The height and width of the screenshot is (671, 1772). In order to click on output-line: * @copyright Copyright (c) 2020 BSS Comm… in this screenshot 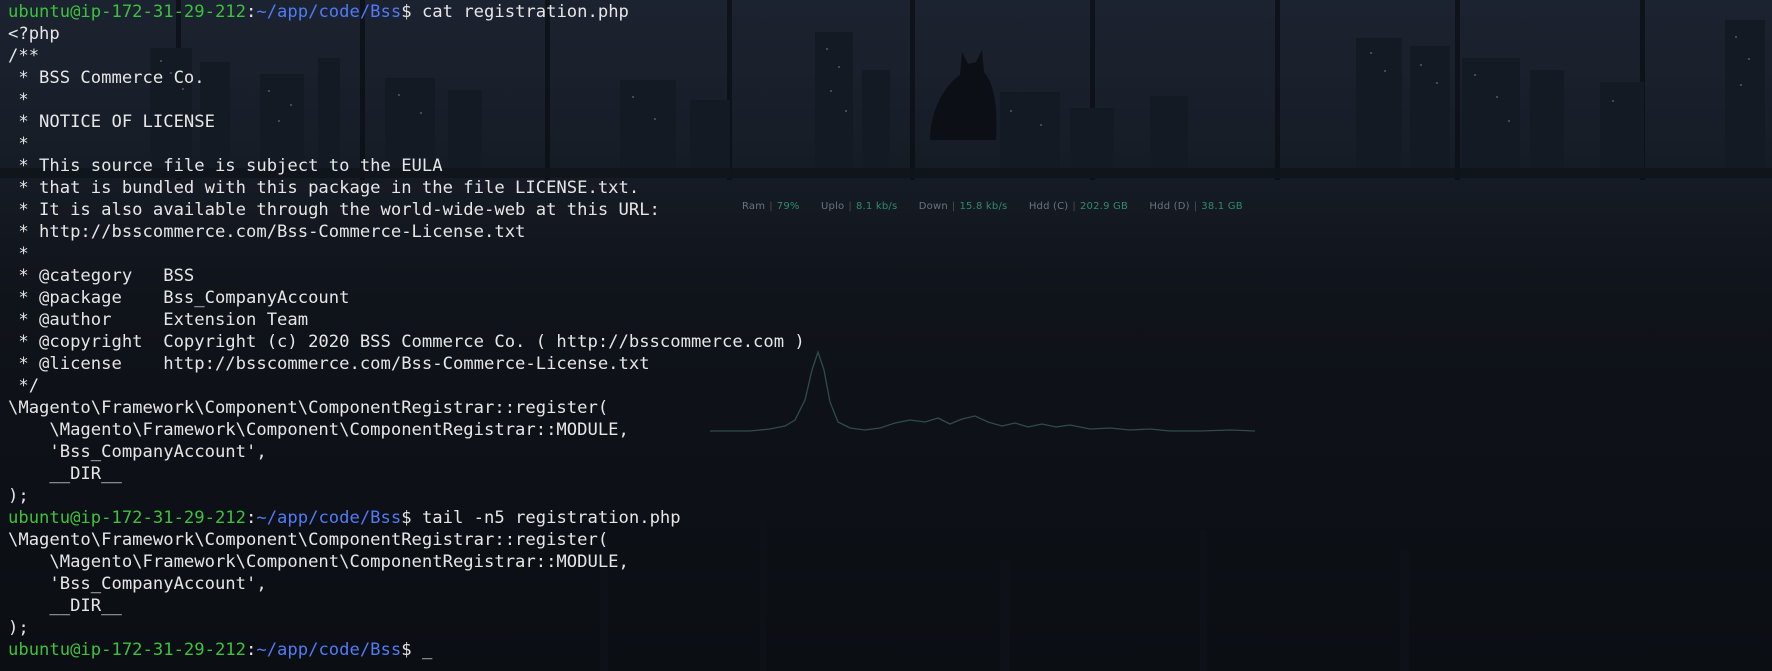, I will do `click(406, 342)`.